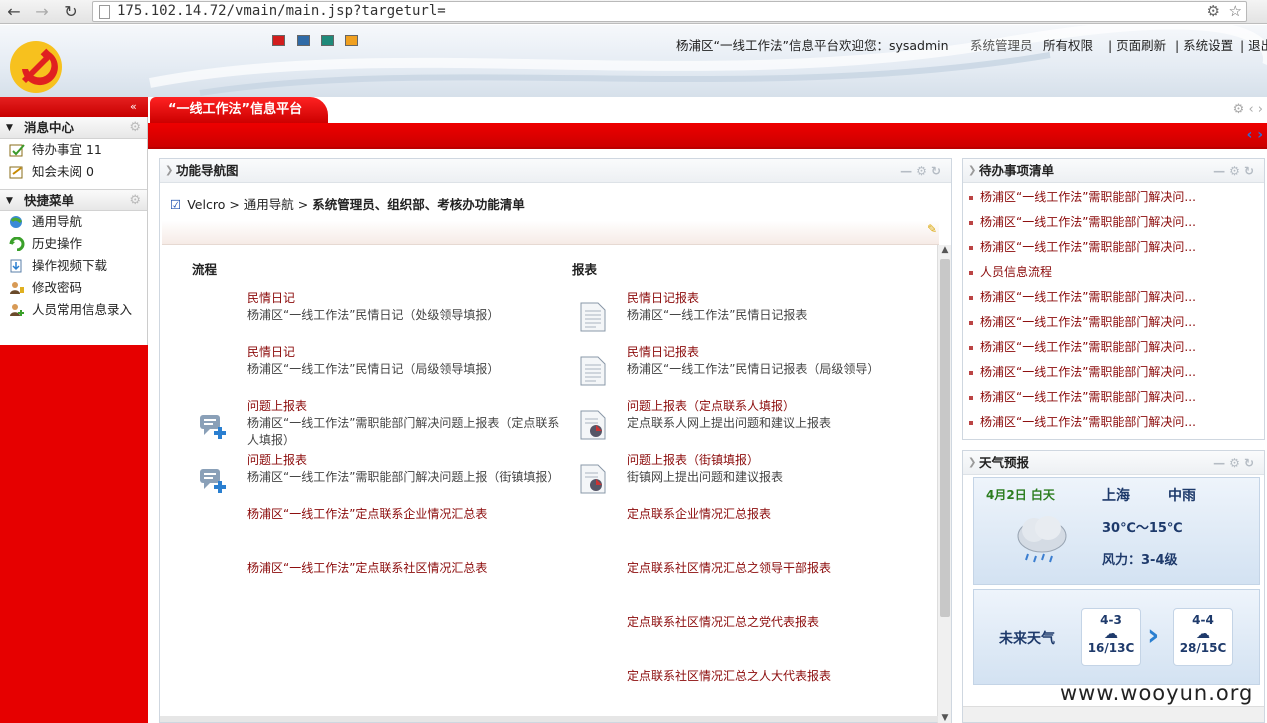 Image resolution: width=1267 pixels, height=723 pixels. I want to click on skin-orange-swatch, so click(351, 40).